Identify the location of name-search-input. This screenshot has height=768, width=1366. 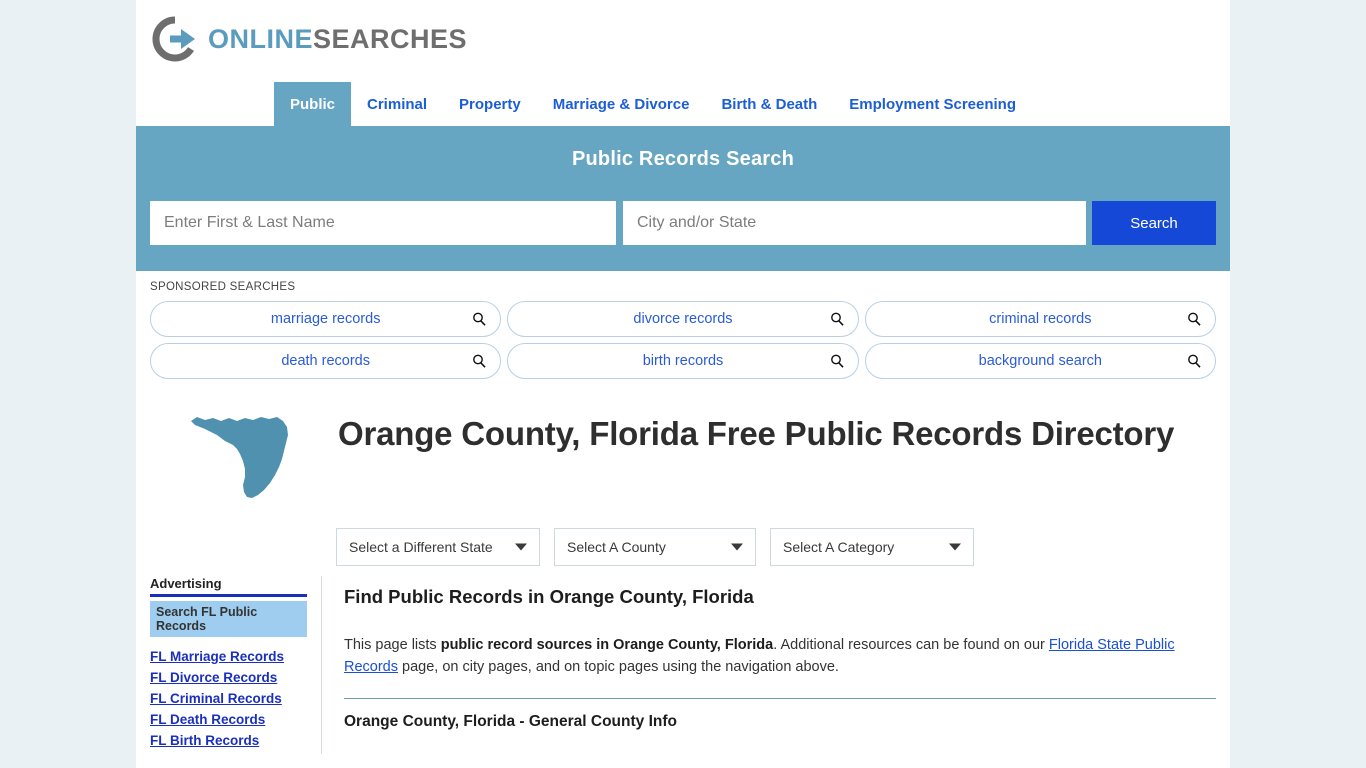
(383, 223).